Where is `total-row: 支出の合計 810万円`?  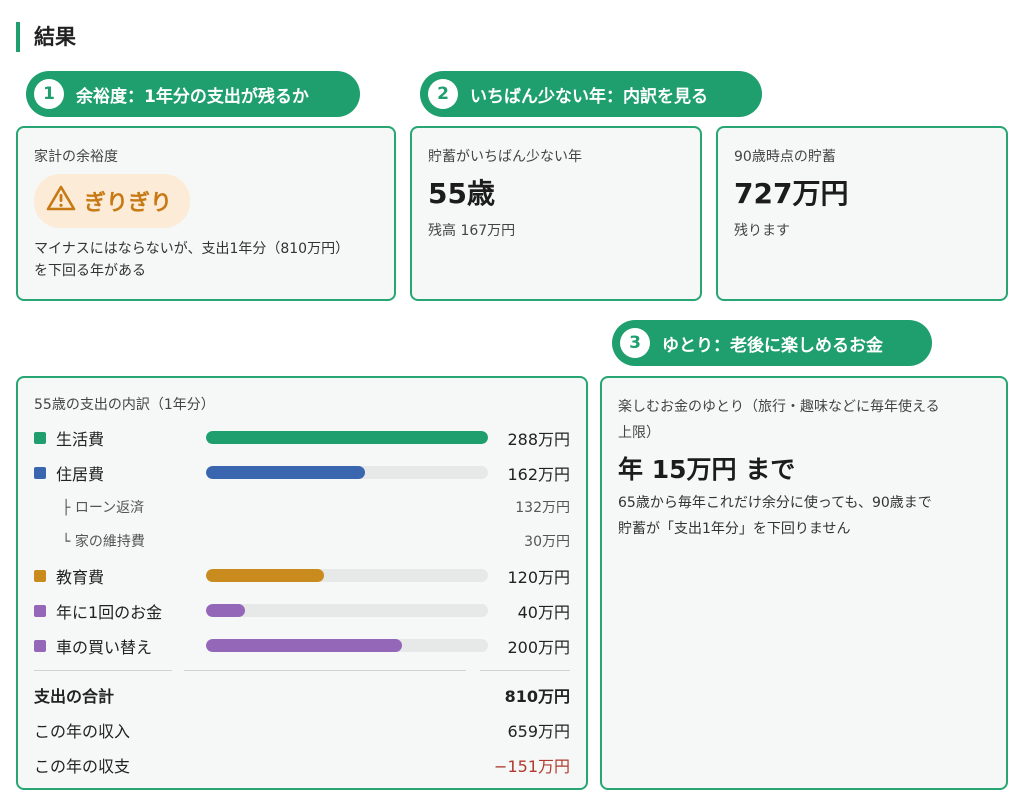
total-row: 支出の合計 810万円 is located at coordinates (302, 694).